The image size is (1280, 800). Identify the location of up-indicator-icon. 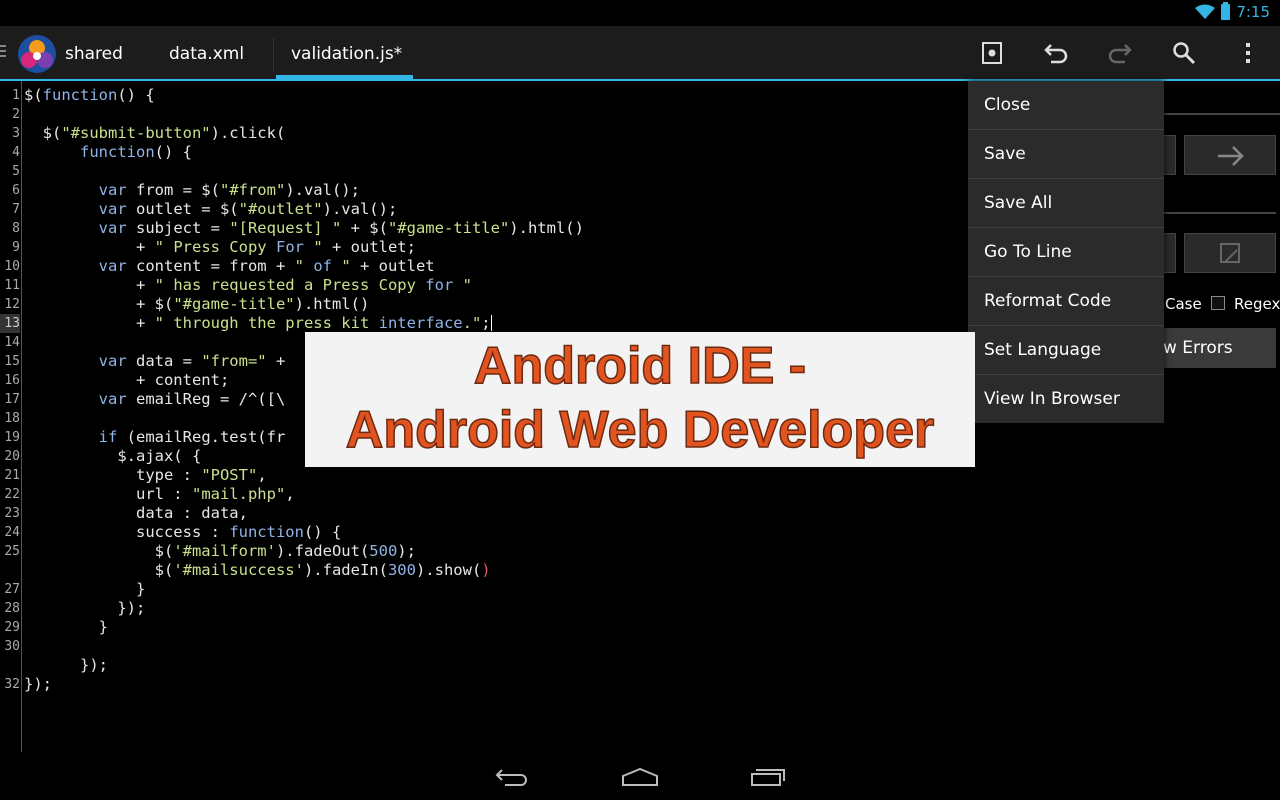
(4, 52).